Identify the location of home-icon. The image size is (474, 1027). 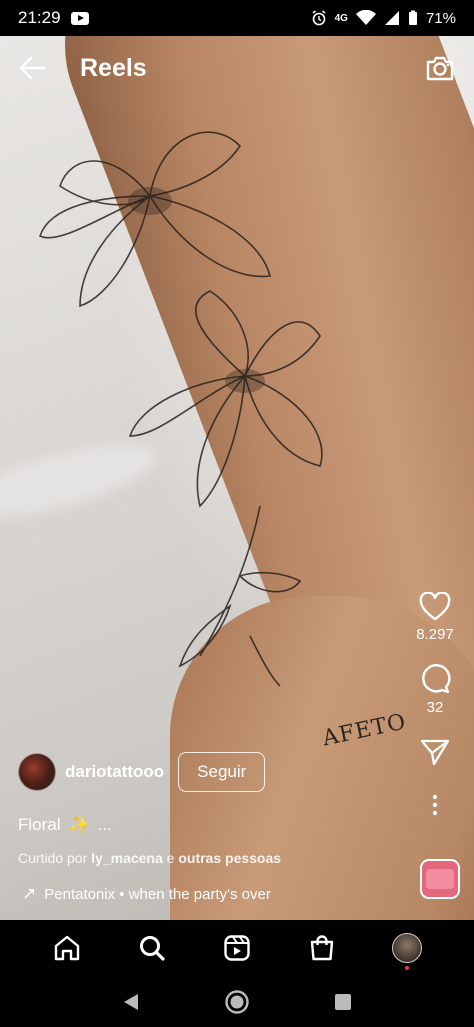
(66, 948).